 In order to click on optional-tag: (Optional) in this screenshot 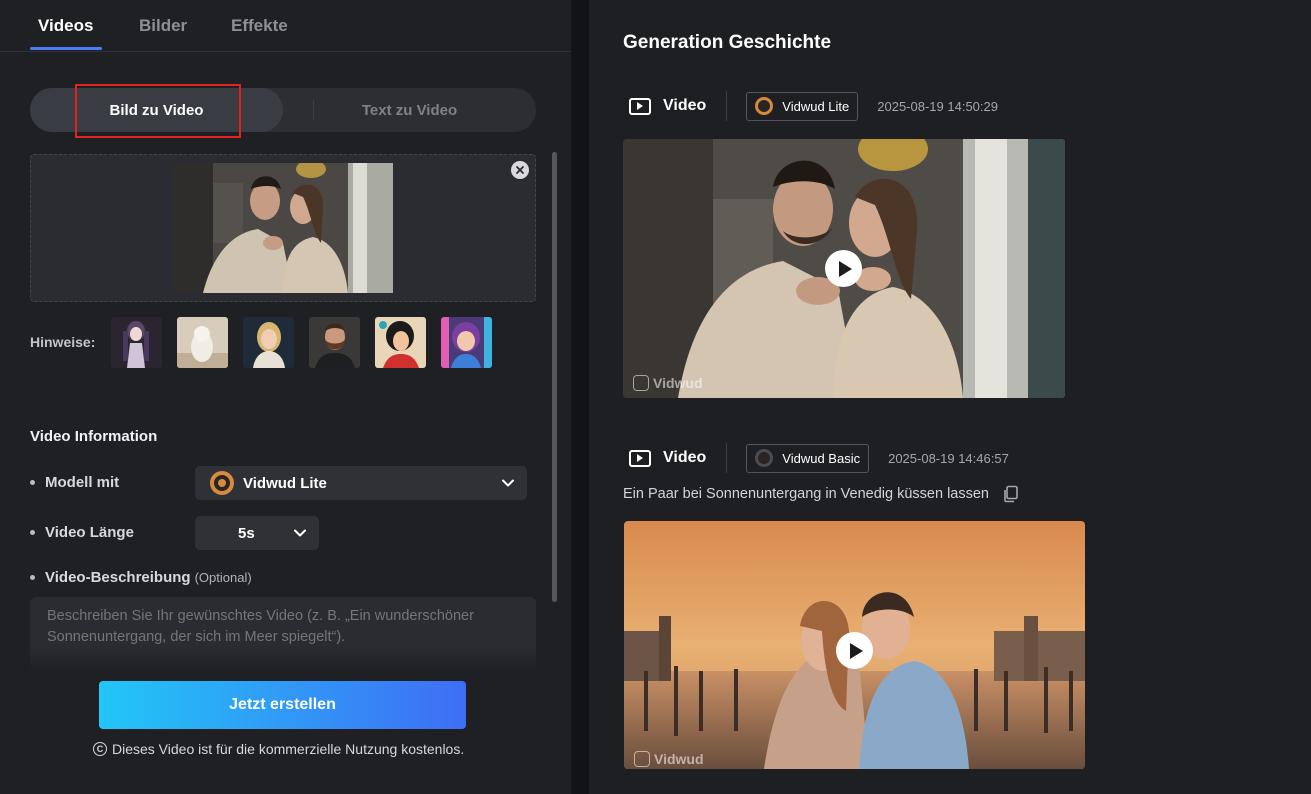, I will do `click(223, 577)`.